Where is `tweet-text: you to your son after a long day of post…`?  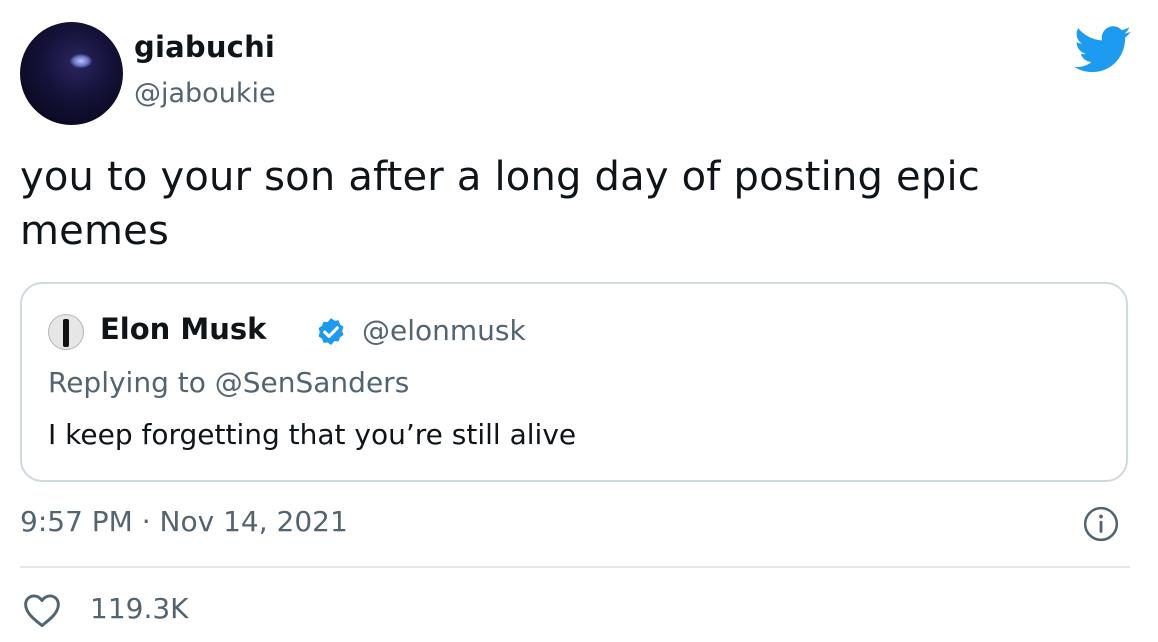
tweet-text: you to your son after a long day of post… is located at coordinates (500, 204).